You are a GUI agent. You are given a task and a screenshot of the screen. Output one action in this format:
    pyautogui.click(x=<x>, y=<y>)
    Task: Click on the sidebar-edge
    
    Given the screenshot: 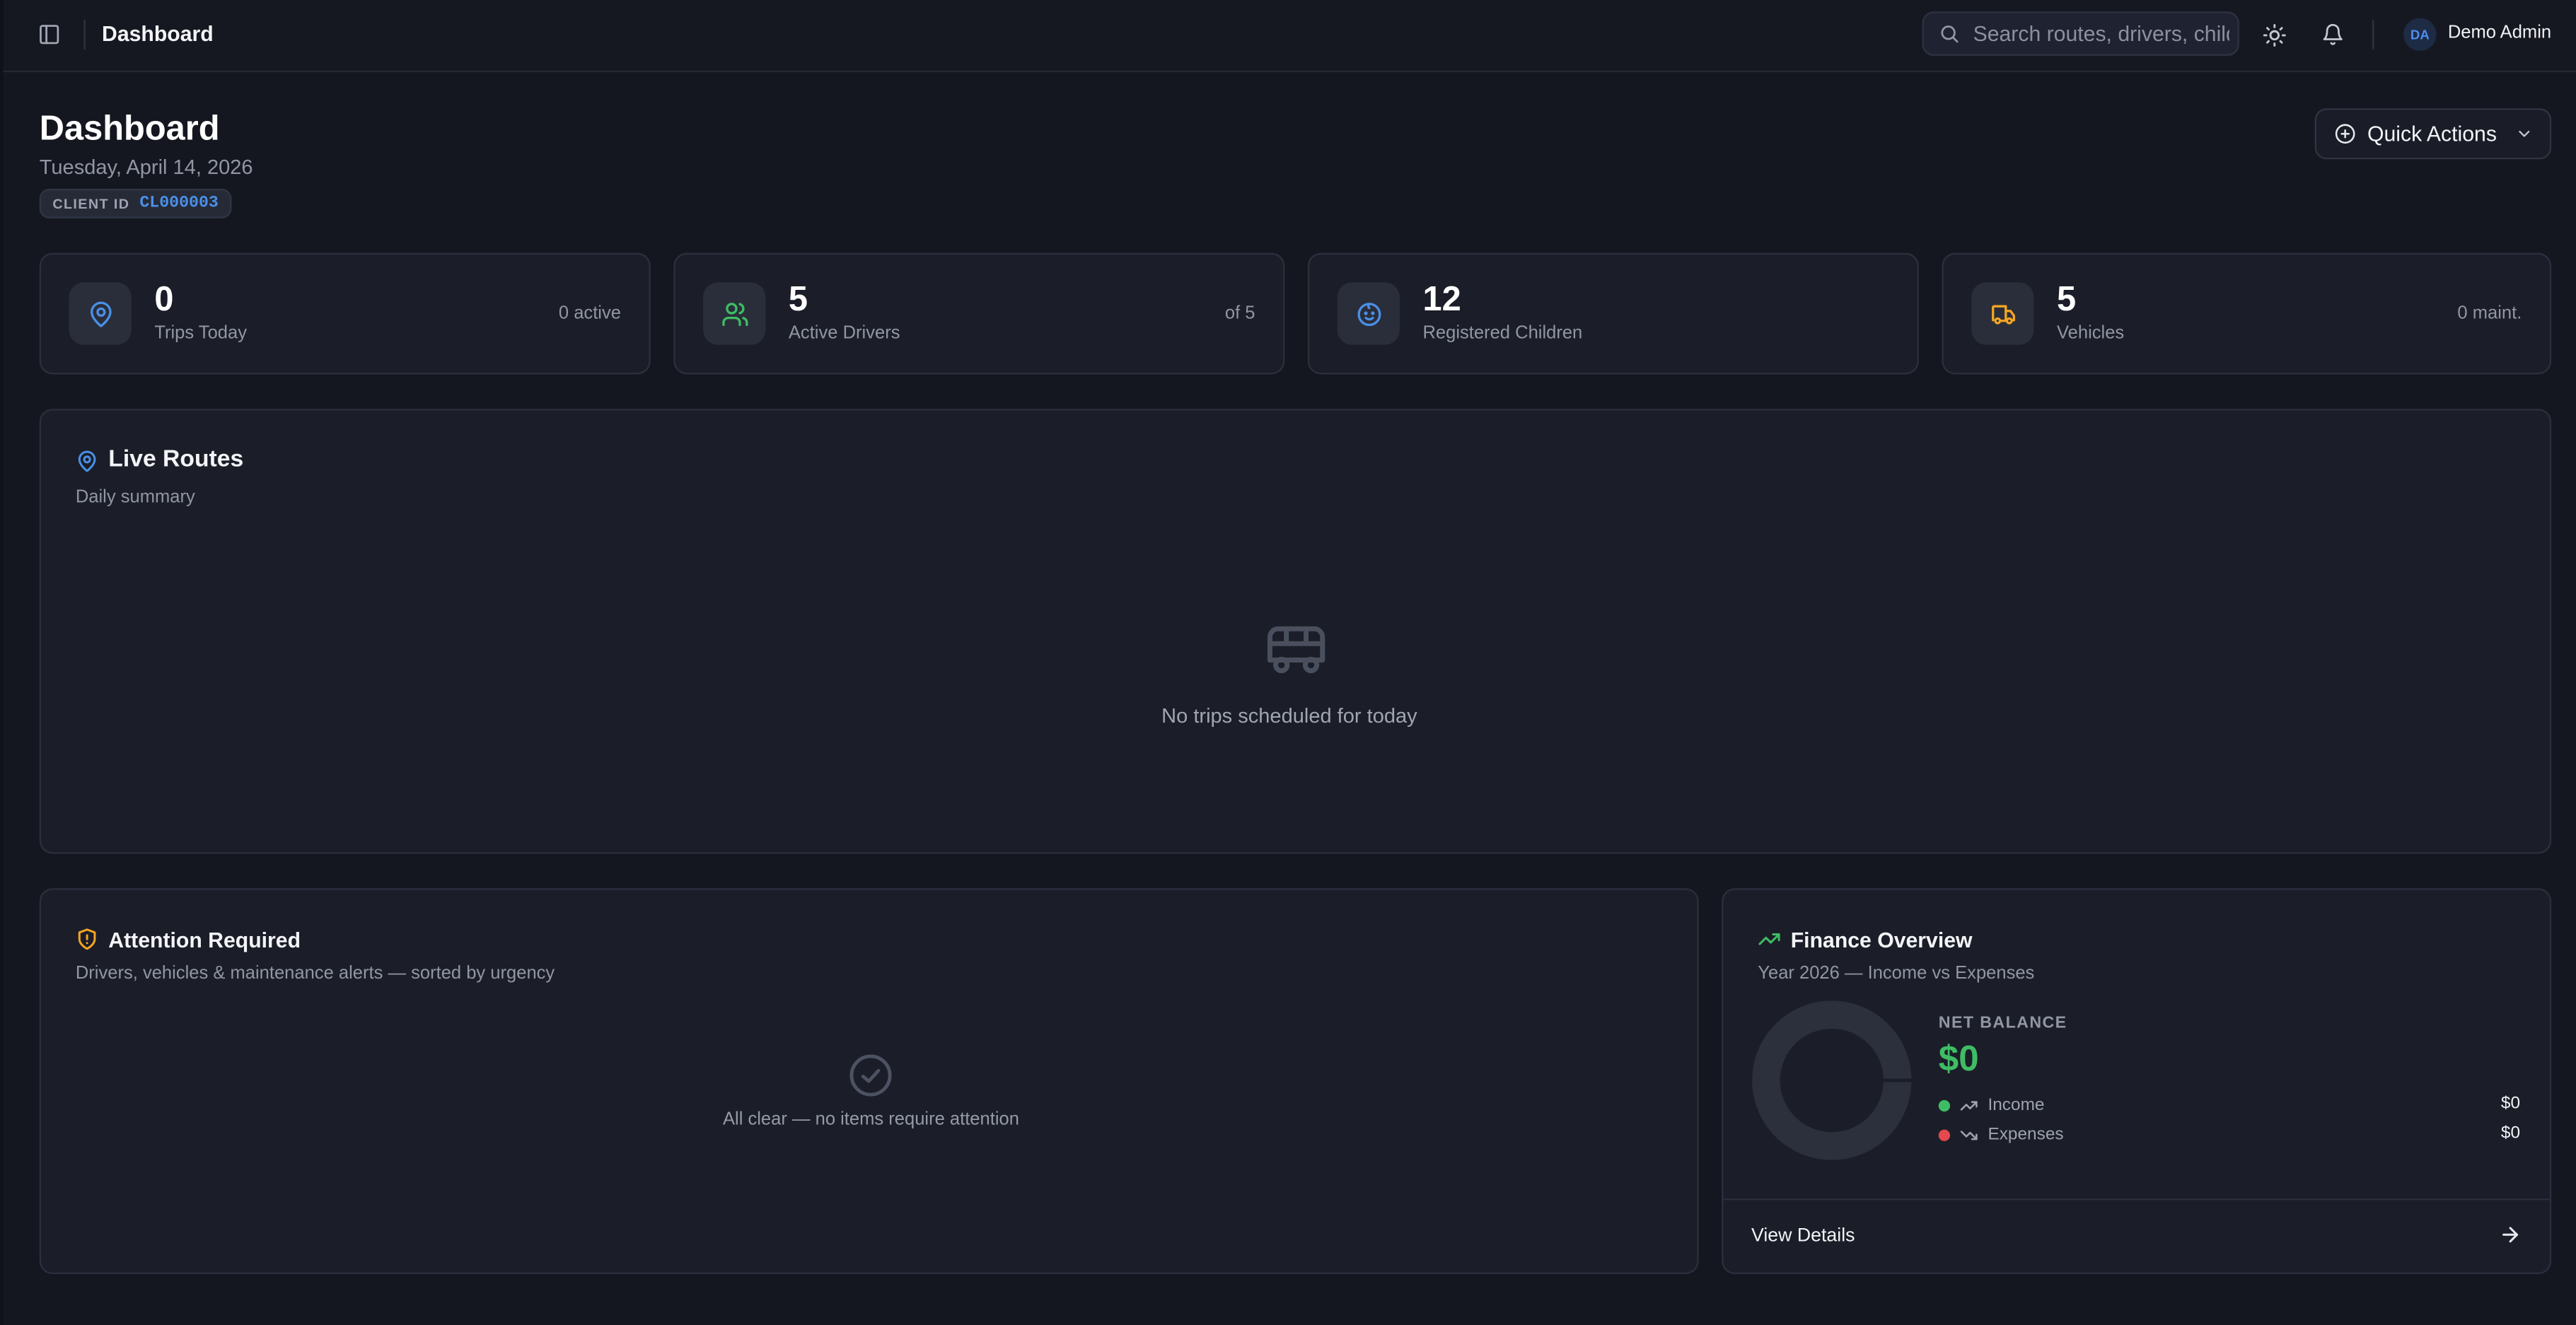 What is the action you would take?
    pyautogui.click(x=2, y=662)
    